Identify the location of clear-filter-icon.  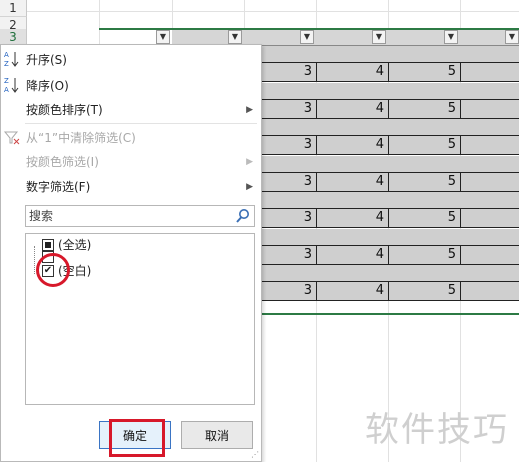
(13, 138).